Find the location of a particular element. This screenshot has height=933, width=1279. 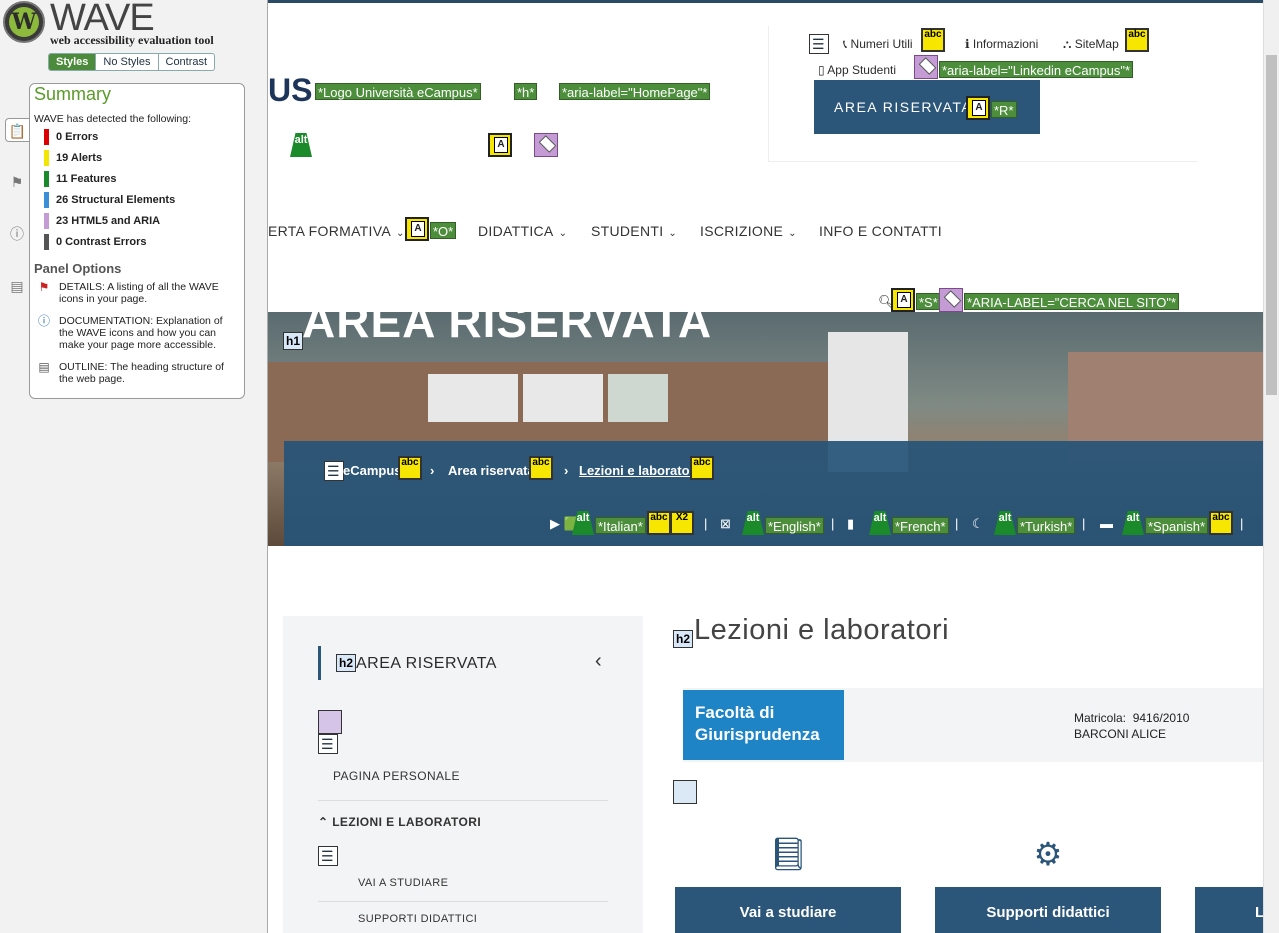

sidebar-item-pagina-personale: PAGINA PERSONALE is located at coordinates (396, 776).